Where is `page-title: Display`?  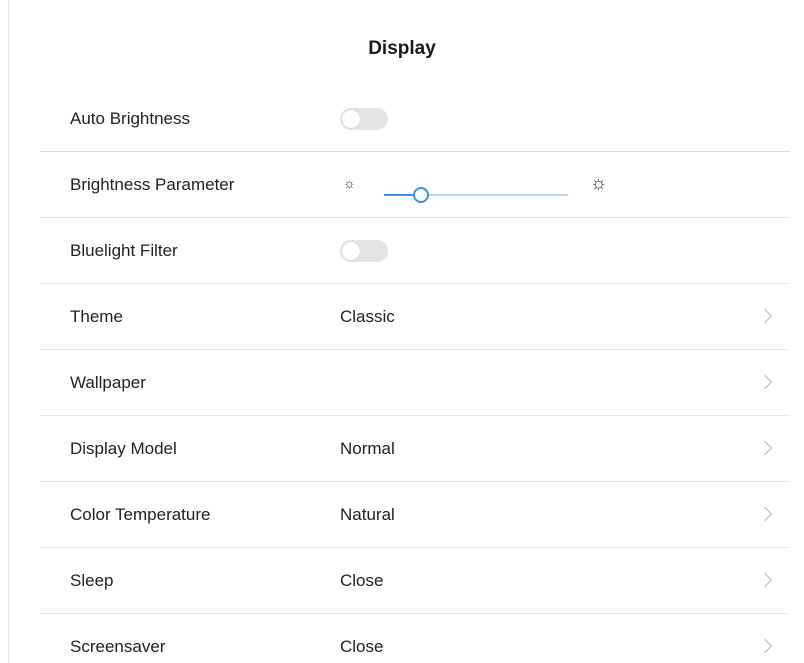
page-title: Display is located at coordinates (402, 48).